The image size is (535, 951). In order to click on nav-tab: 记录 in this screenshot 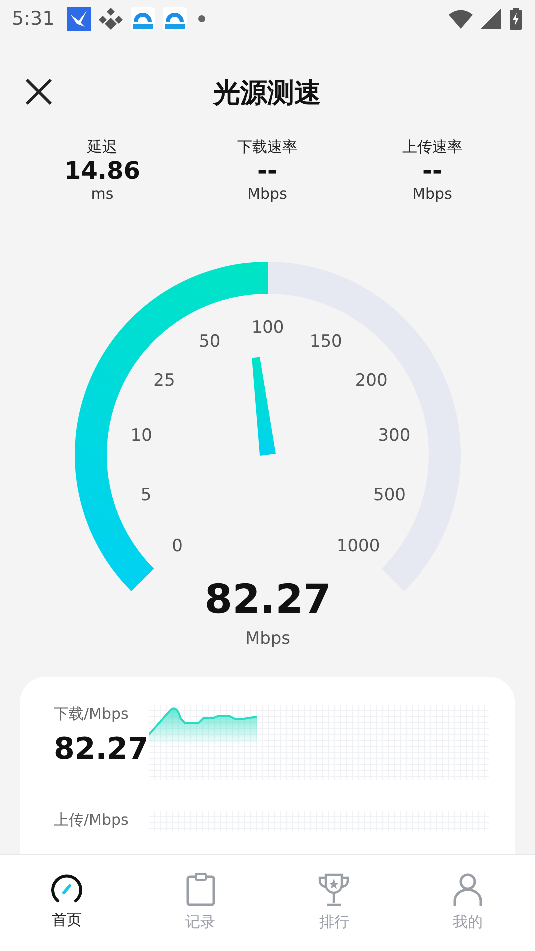, I will do `click(201, 903)`.